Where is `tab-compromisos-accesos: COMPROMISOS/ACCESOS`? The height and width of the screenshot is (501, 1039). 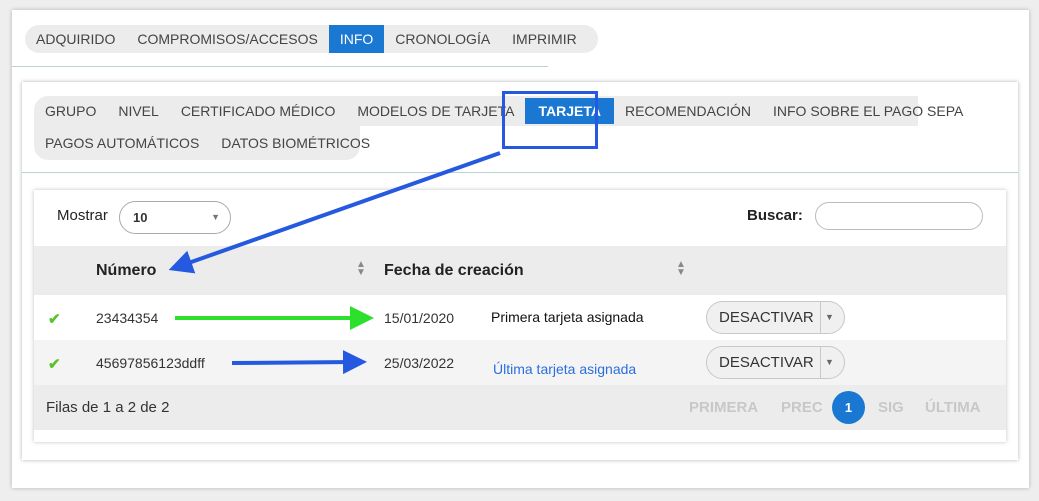 tab-compromisos-accesos: COMPROMISOS/ACCESOS is located at coordinates (227, 39).